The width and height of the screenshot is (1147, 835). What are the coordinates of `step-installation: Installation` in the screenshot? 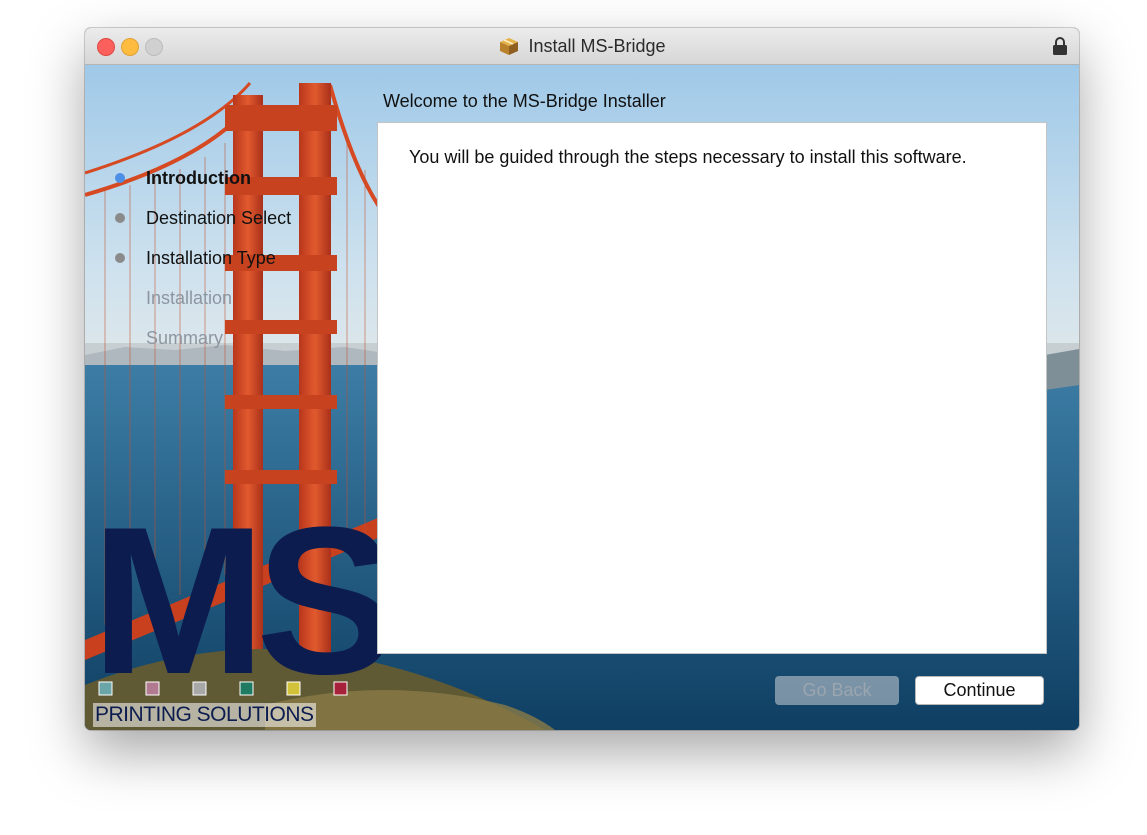 It's located at (203, 298).